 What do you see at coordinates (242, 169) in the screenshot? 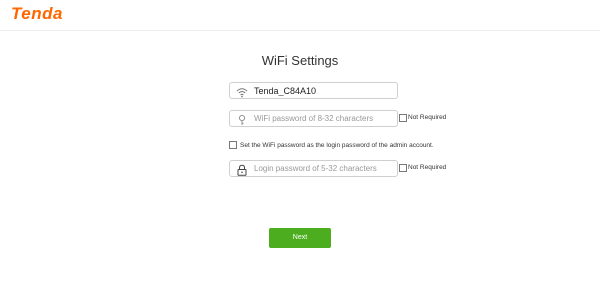
I see `lock-icon` at bounding box center [242, 169].